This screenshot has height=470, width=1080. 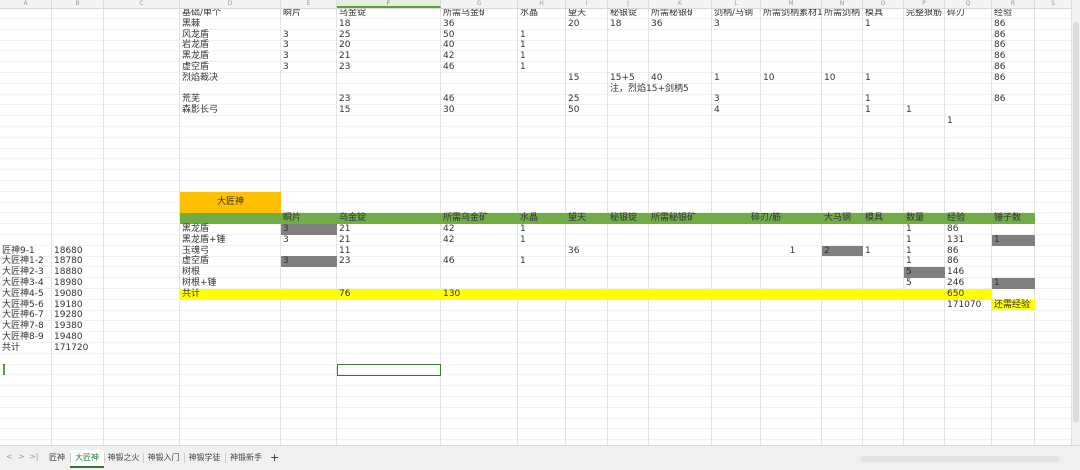 What do you see at coordinates (343, 261) in the screenshot?
I see `cell: 23` at bounding box center [343, 261].